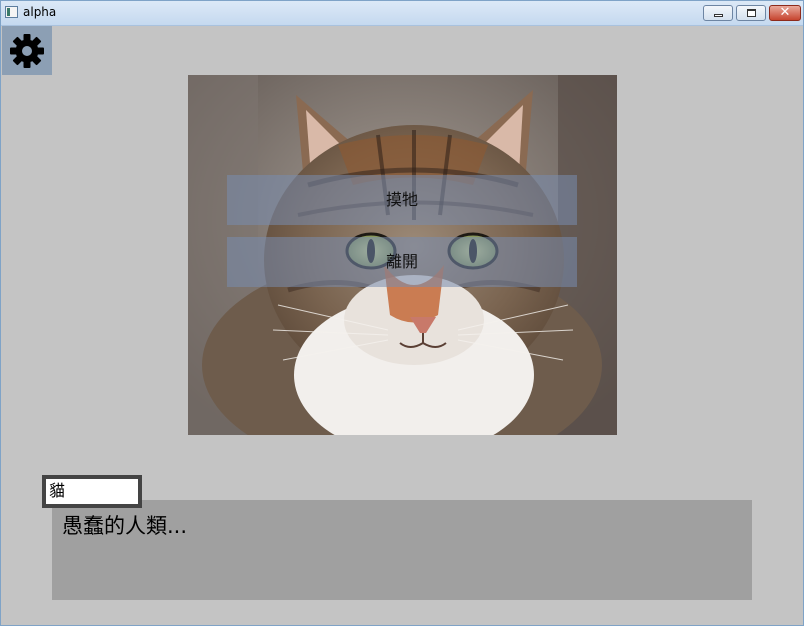 The height and width of the screenshot is (626, 804). What do you see at coordinates (40, 12) in the screenshot?
I see `window-title: alpha` at bounding box center [40, 12].